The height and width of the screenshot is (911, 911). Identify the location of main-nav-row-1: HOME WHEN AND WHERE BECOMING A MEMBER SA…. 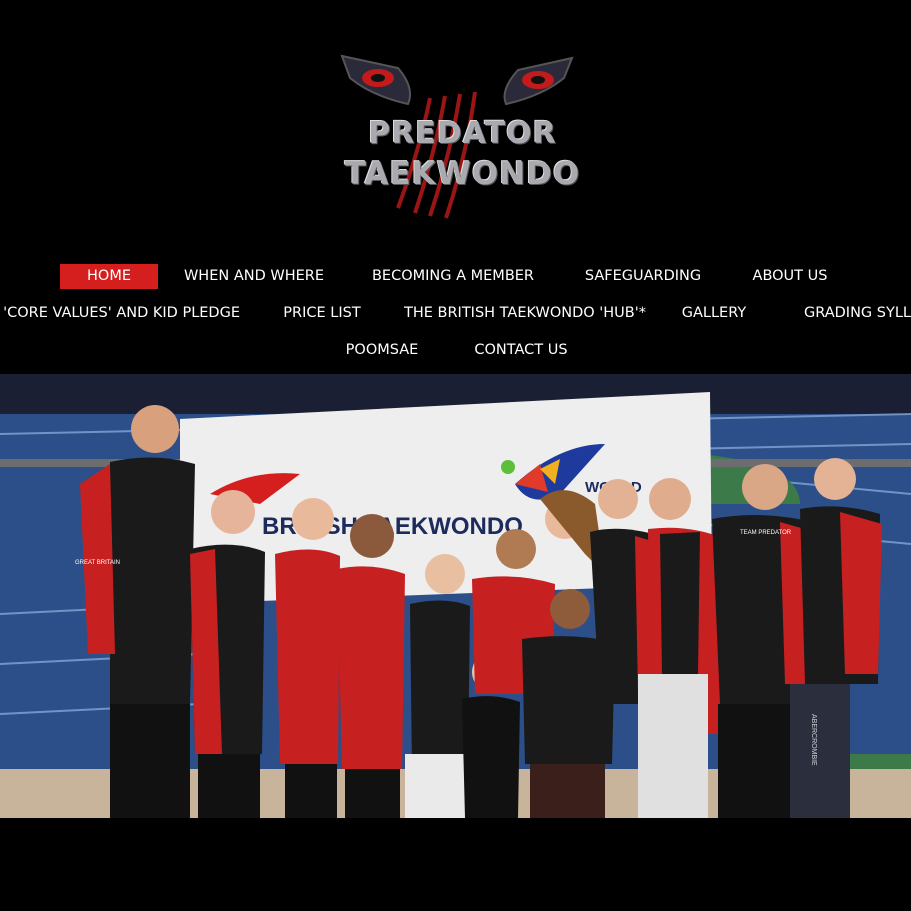
(455, 277).